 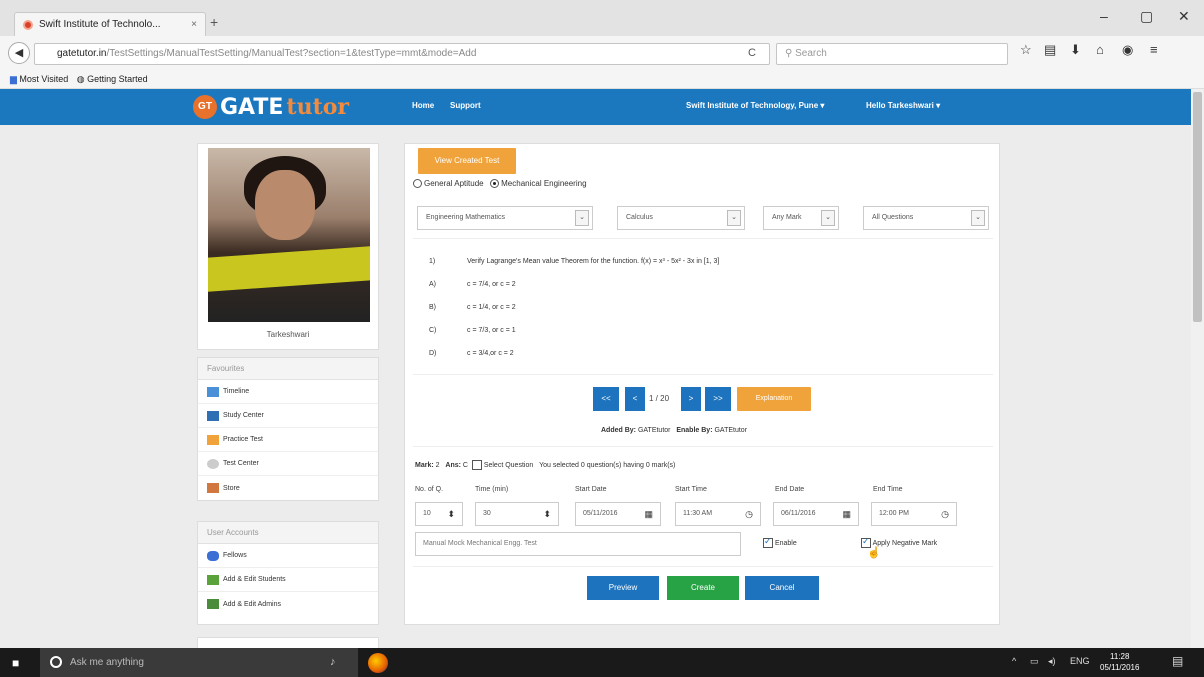 I want to click on maximize-icon: ▢, so click(x=1146, y=16).